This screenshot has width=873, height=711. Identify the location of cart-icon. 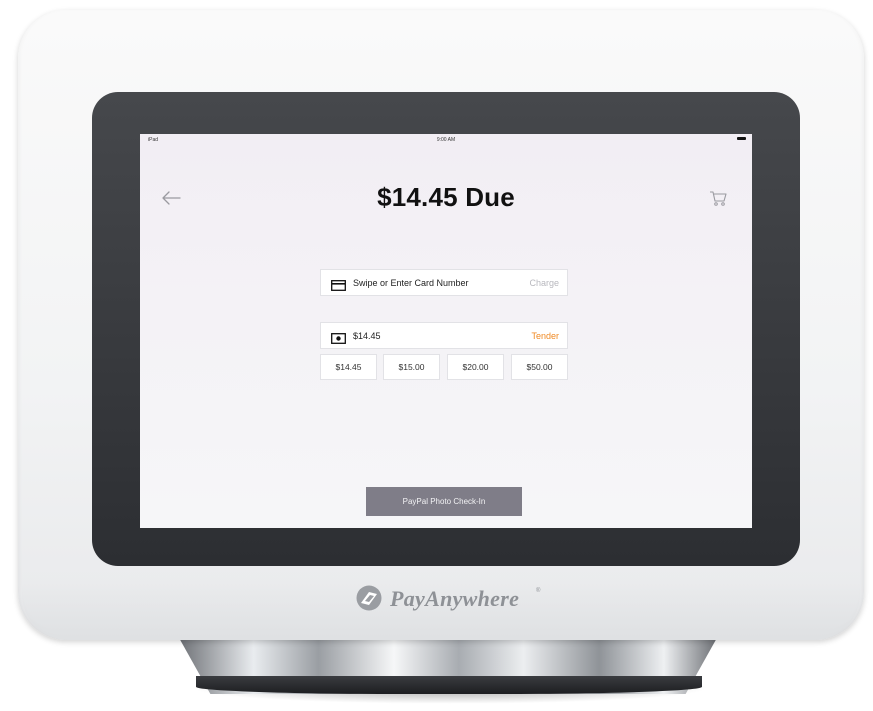
(718, 198).